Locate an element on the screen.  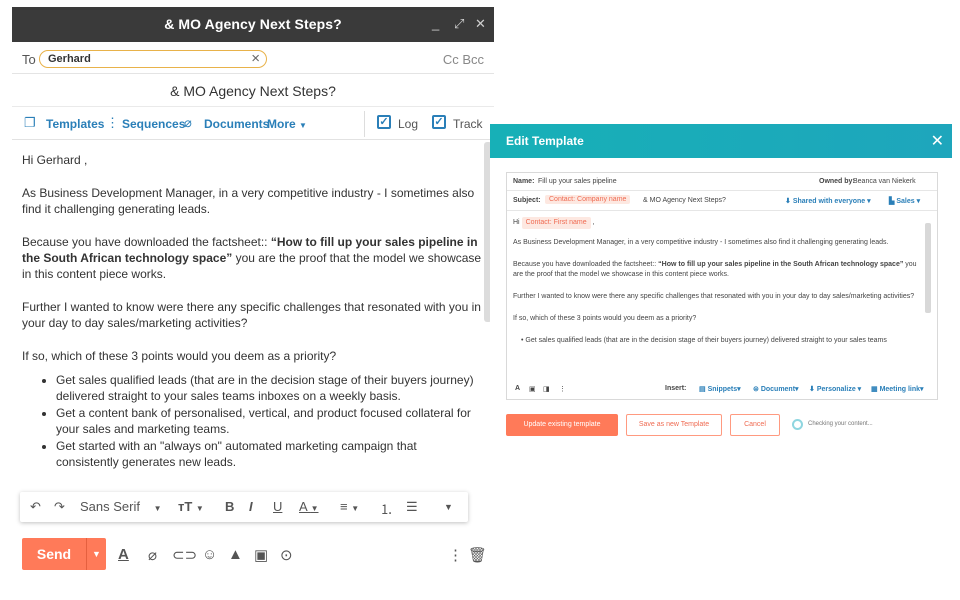
snippets-label: Snippets is located at coordinates (722, 389).